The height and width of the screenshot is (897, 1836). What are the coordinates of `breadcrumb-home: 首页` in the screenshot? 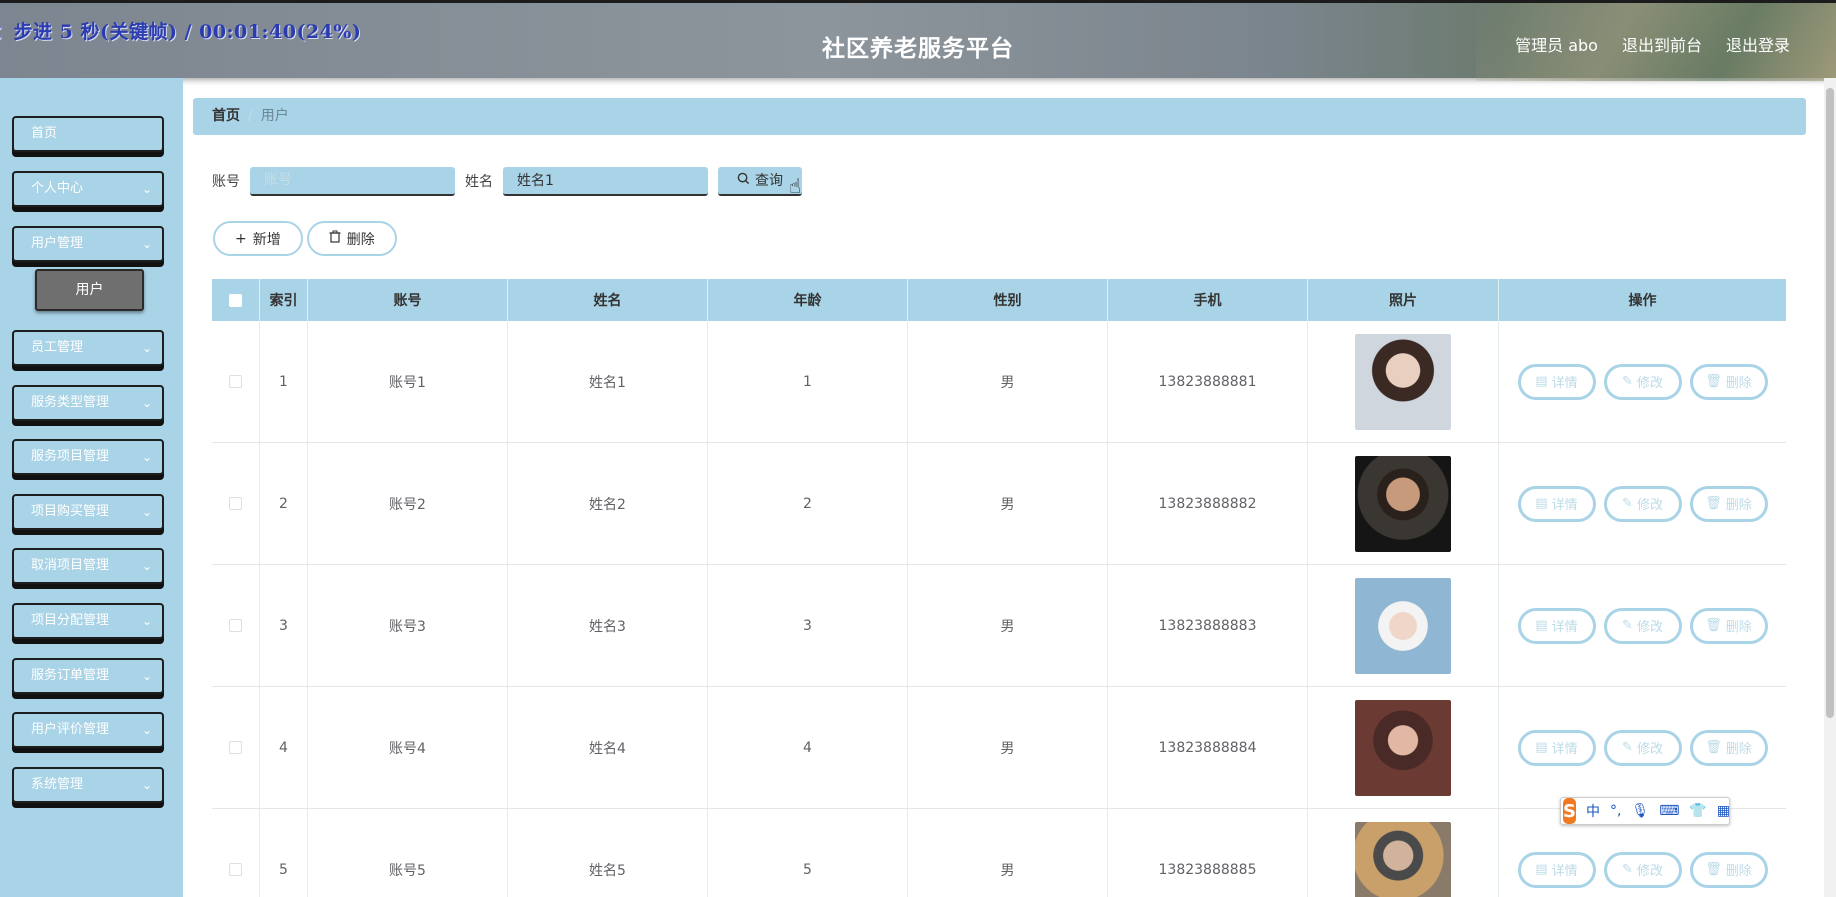 It's located at (226, 116).